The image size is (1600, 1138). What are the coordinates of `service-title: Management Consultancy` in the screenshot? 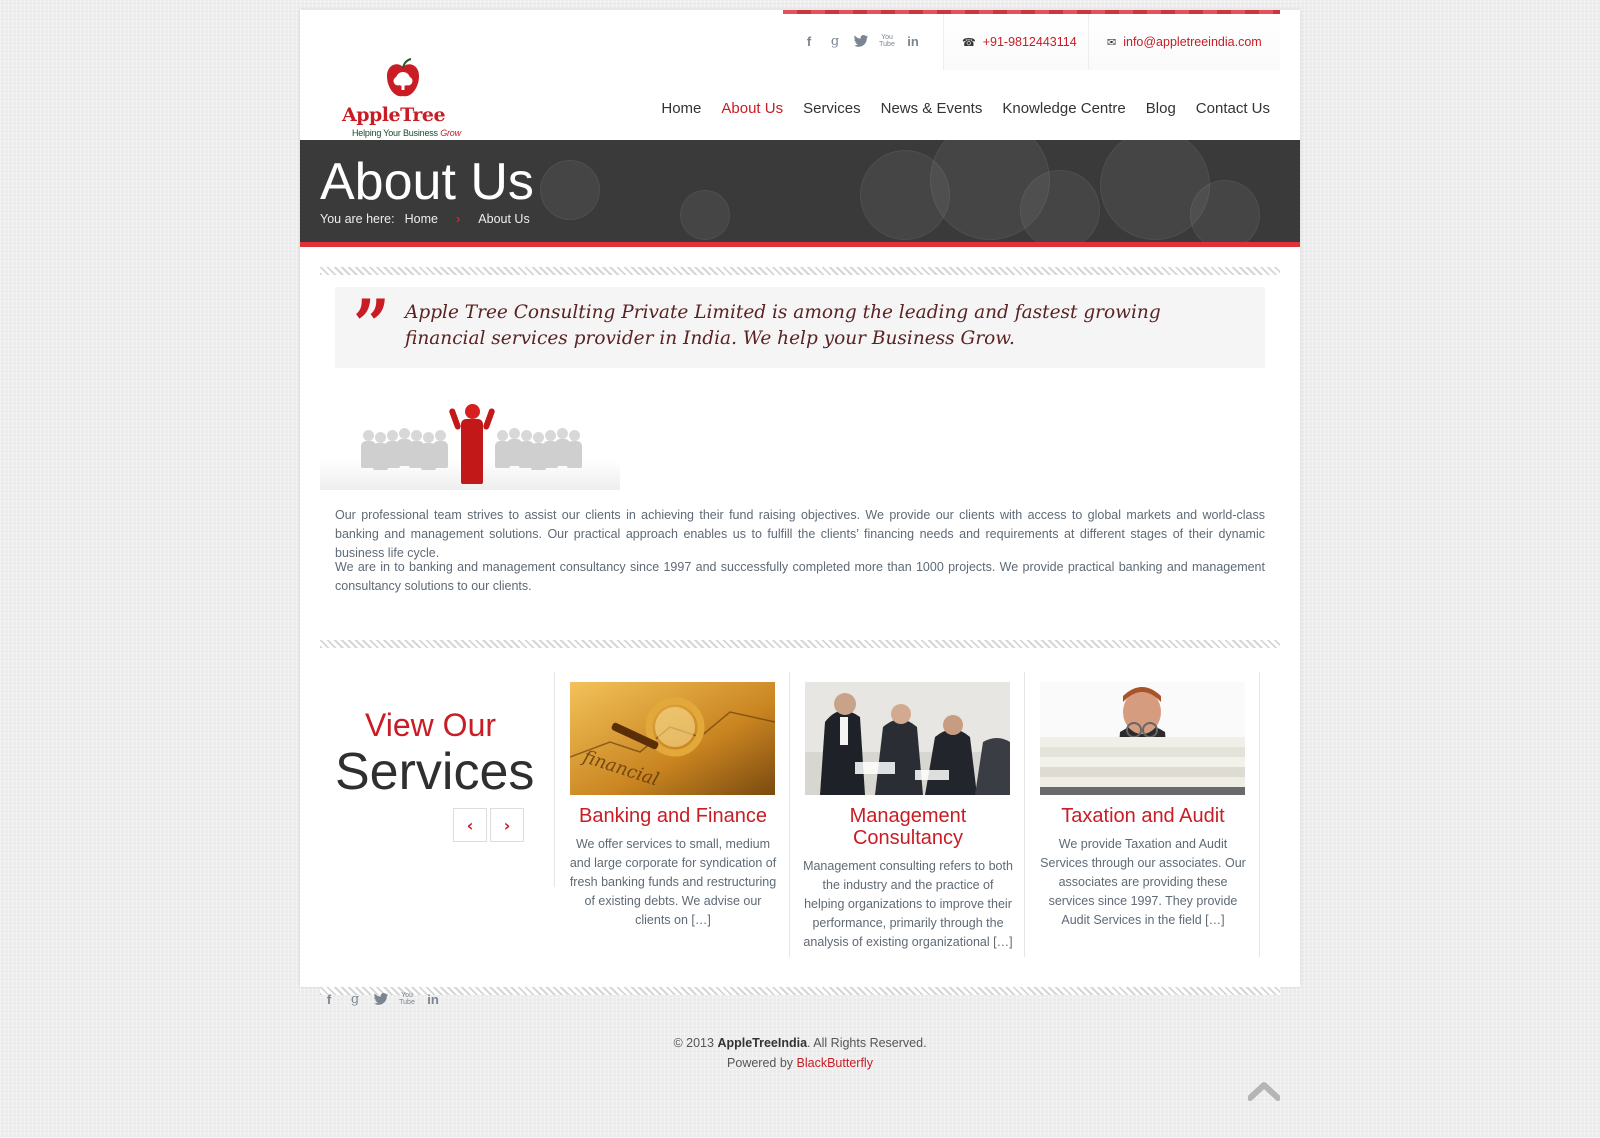 It's located at (908, 827).